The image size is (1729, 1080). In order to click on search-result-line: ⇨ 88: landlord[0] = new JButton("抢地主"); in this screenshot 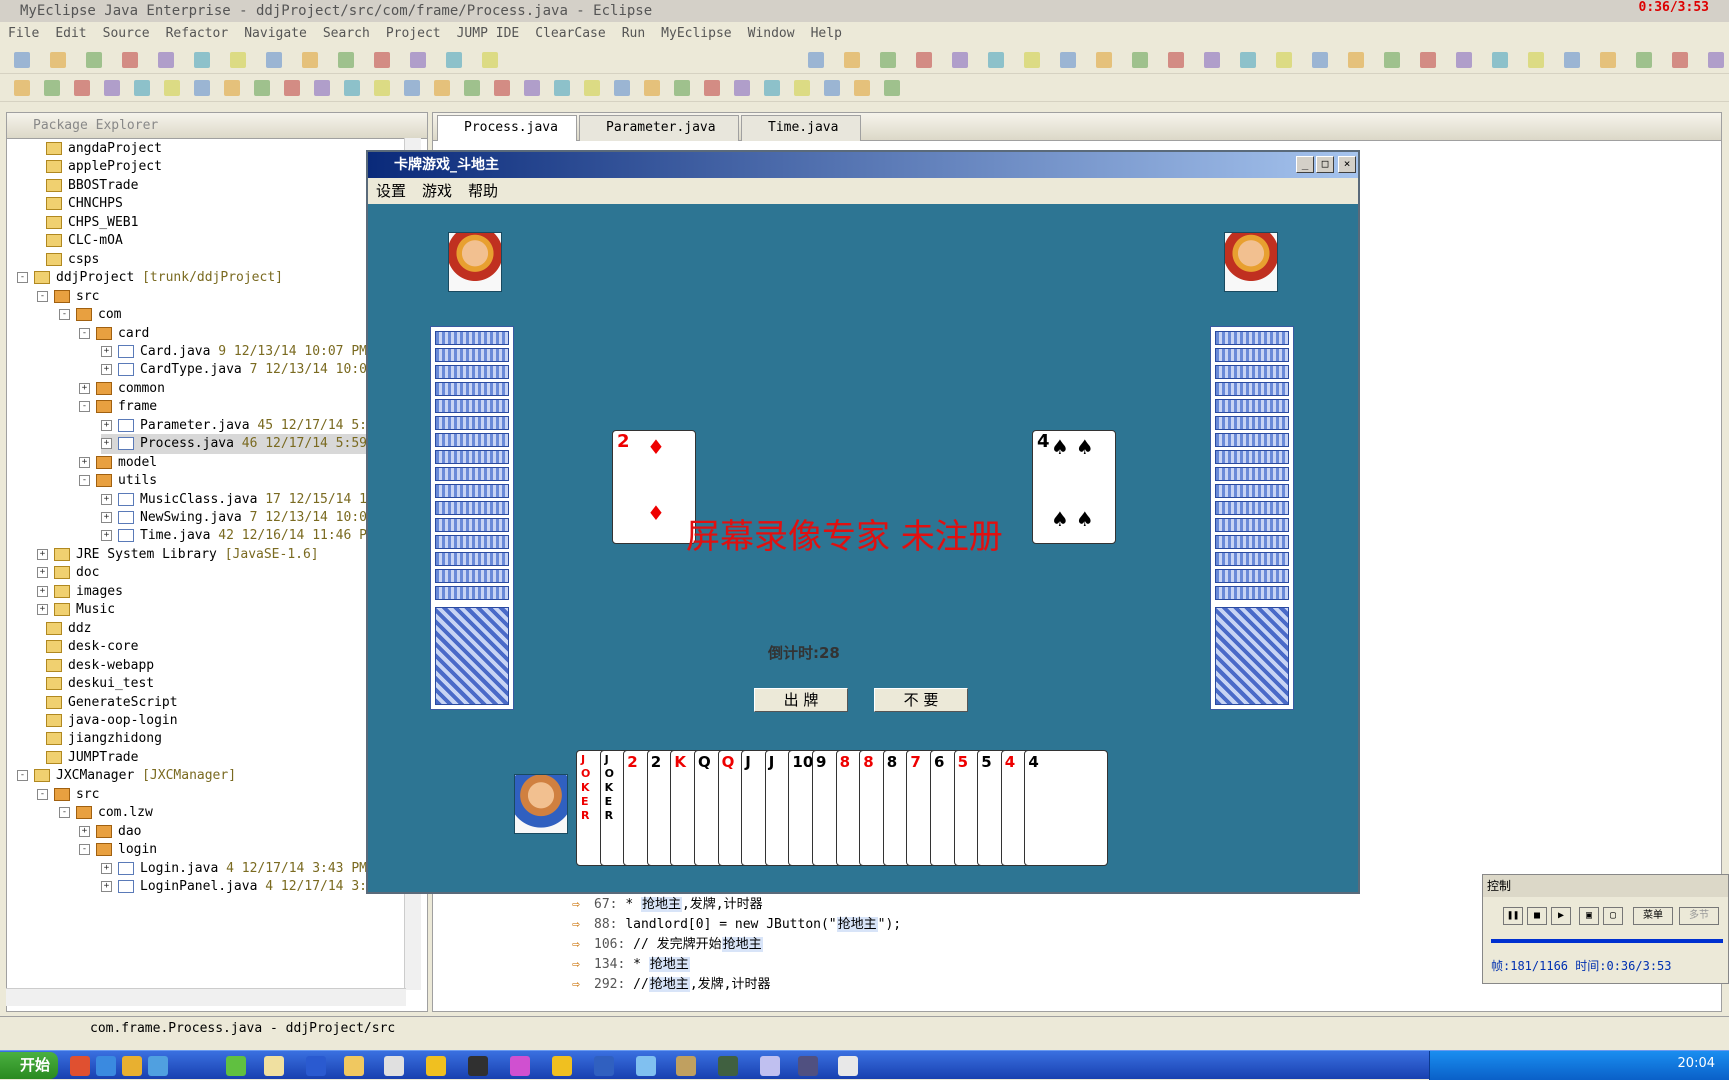, I will do `click(730, 925)`.